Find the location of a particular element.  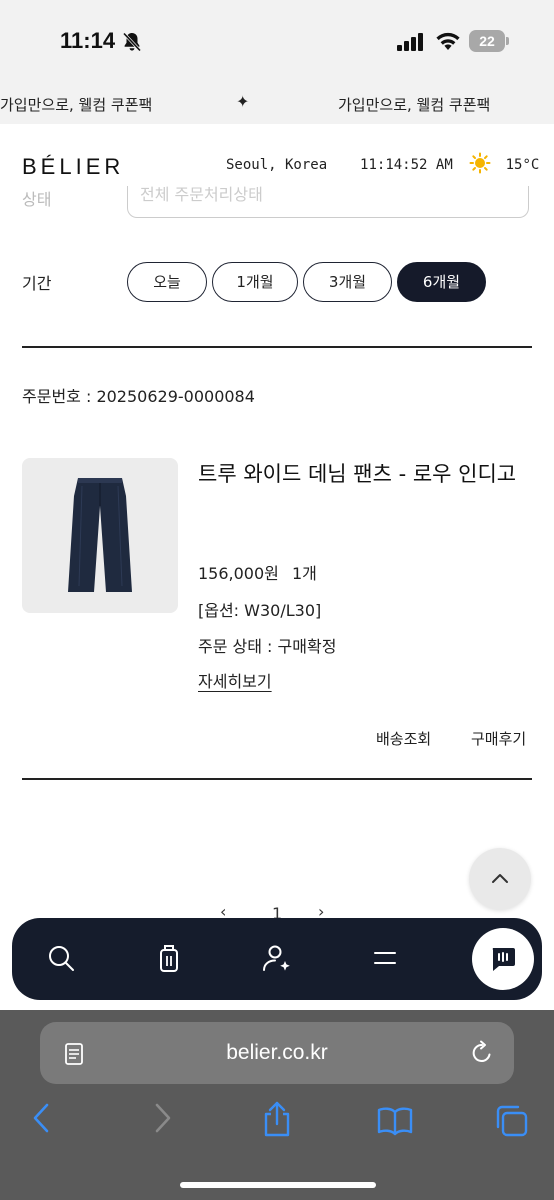

address-bar: belier.co.kr is located at coordinates (277, 1053).